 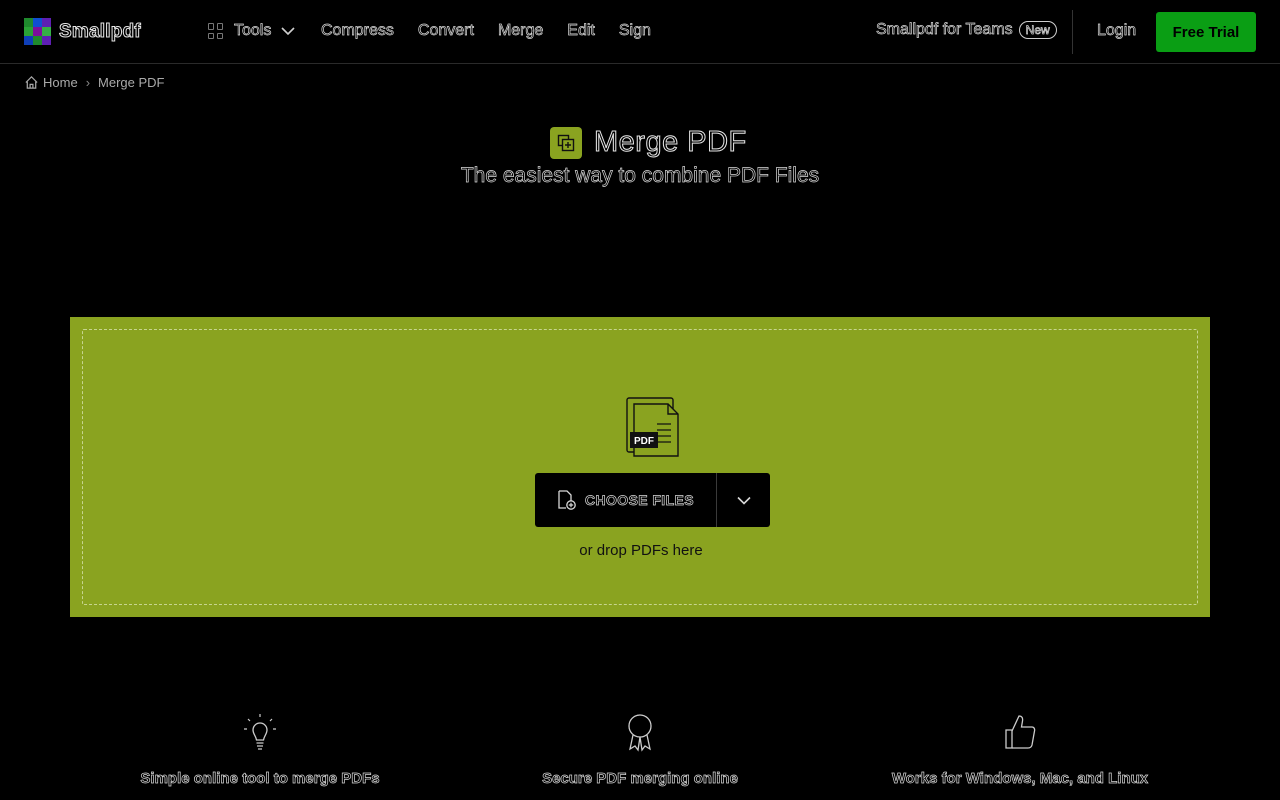 I want to click on tools-label: Tools, so click(x=253, y=31).